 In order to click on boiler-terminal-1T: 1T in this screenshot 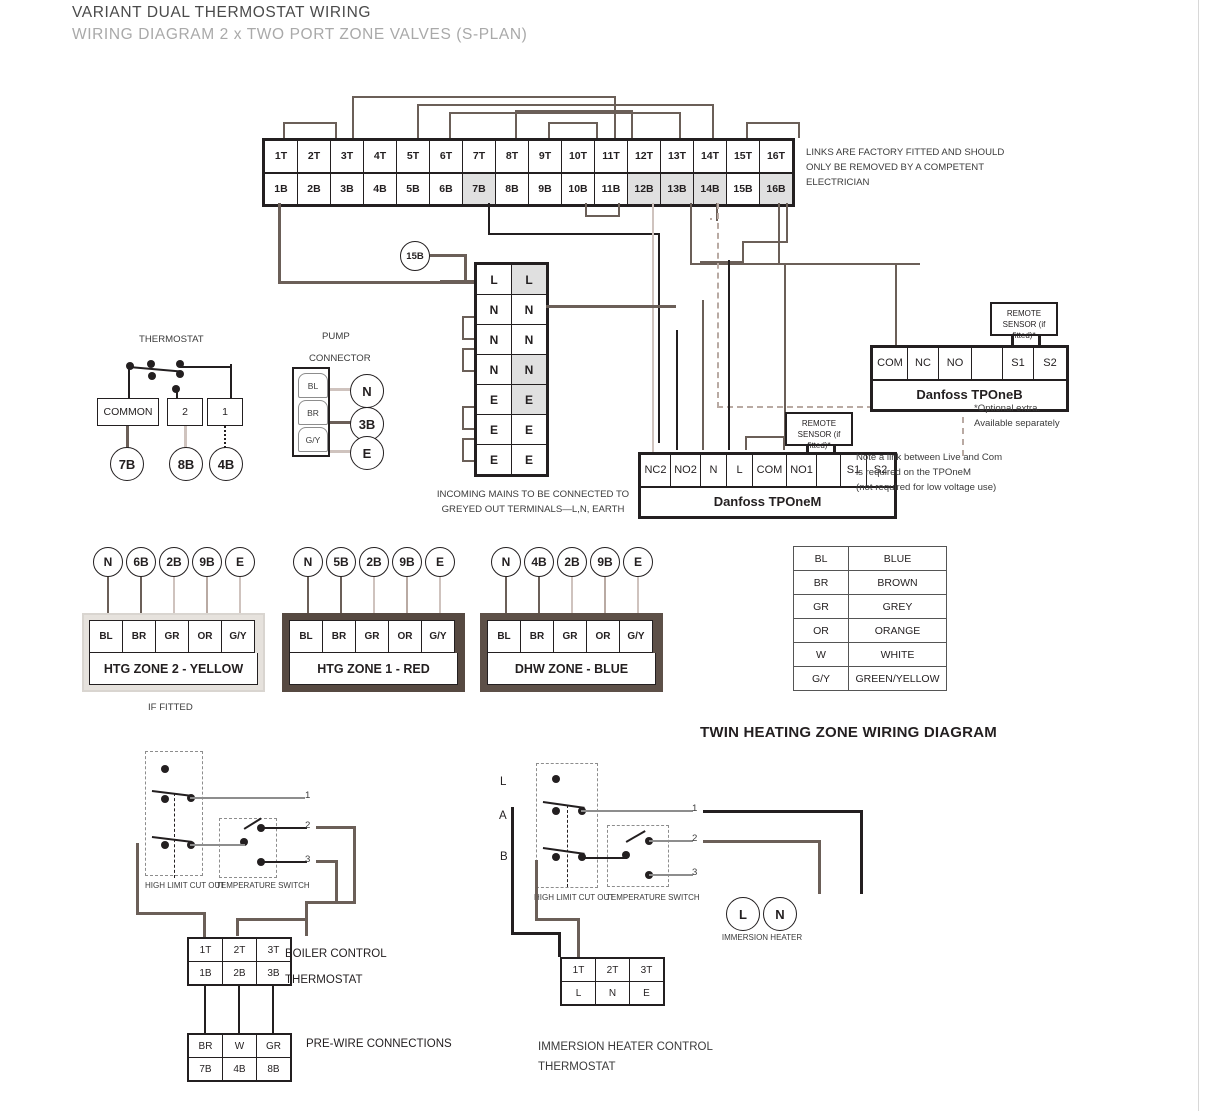, I will do `click(205, 950)`.